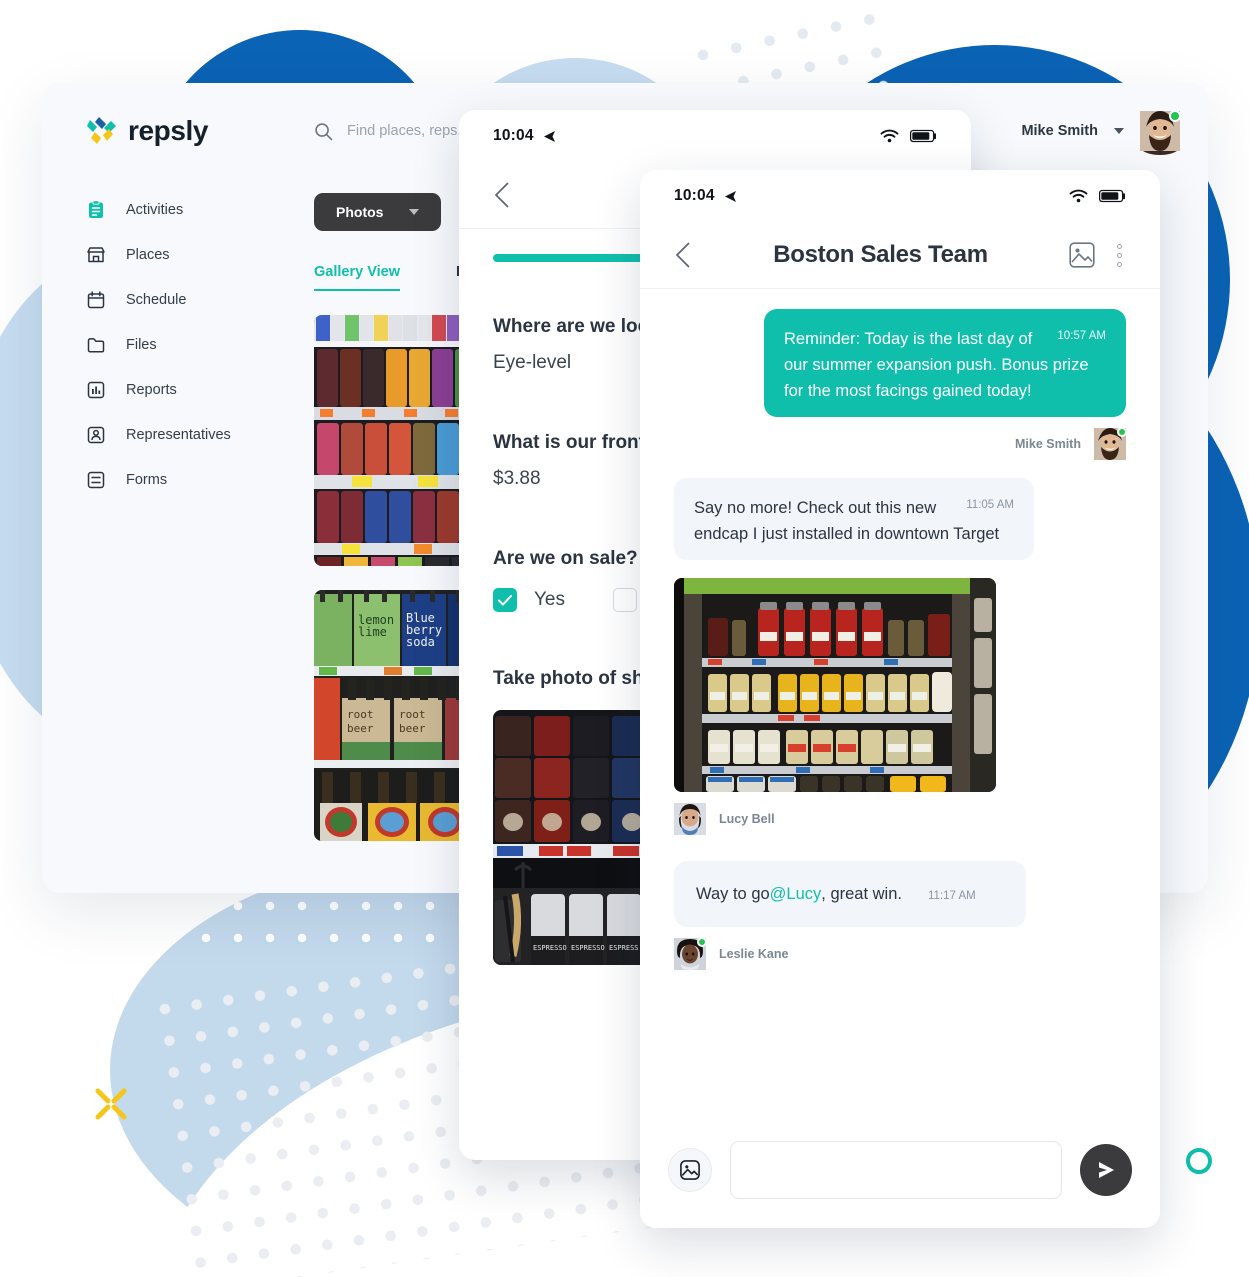  What do you see at coordinates (896, 1170) in the screenshot?
I see `message-input` at bounding box center [896, 1170].